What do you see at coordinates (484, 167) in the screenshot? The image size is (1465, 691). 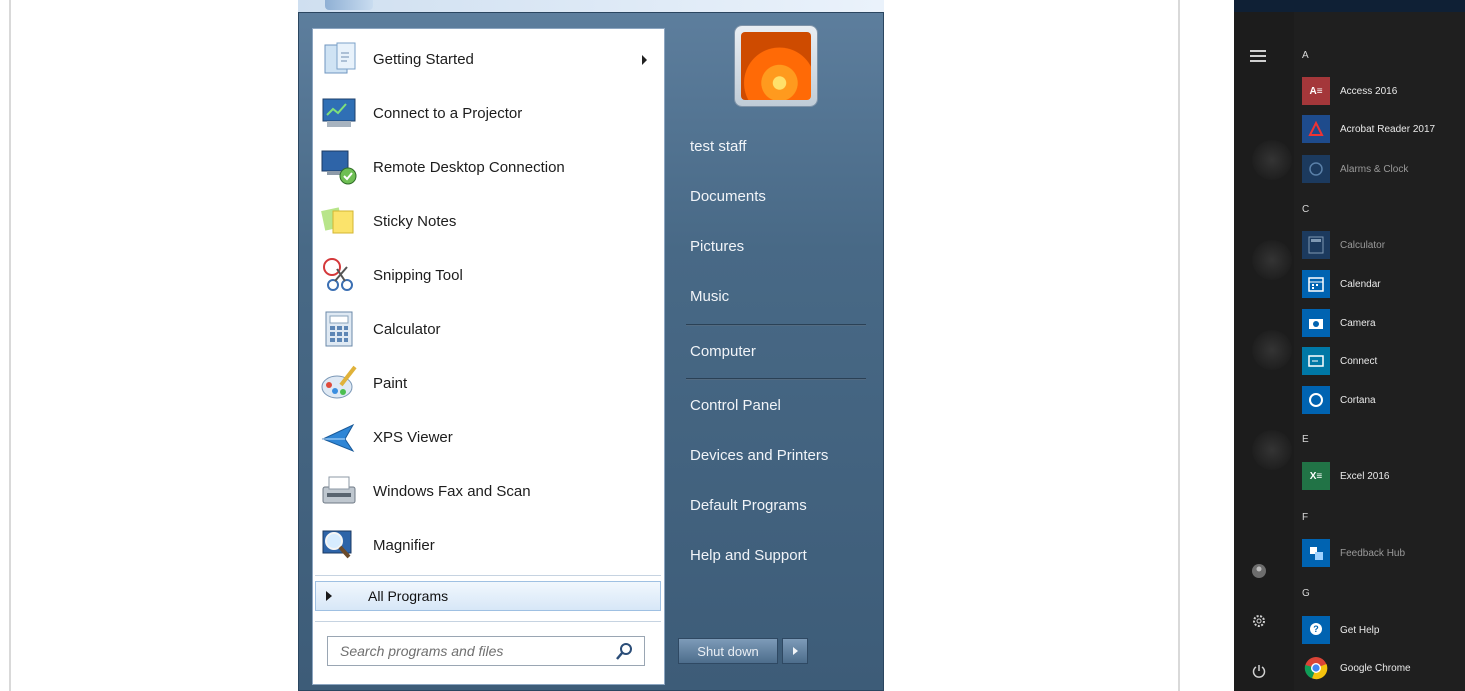 I see `program-remote-desktop: Remote Desktop Connection` at bounding box center [484, 167].